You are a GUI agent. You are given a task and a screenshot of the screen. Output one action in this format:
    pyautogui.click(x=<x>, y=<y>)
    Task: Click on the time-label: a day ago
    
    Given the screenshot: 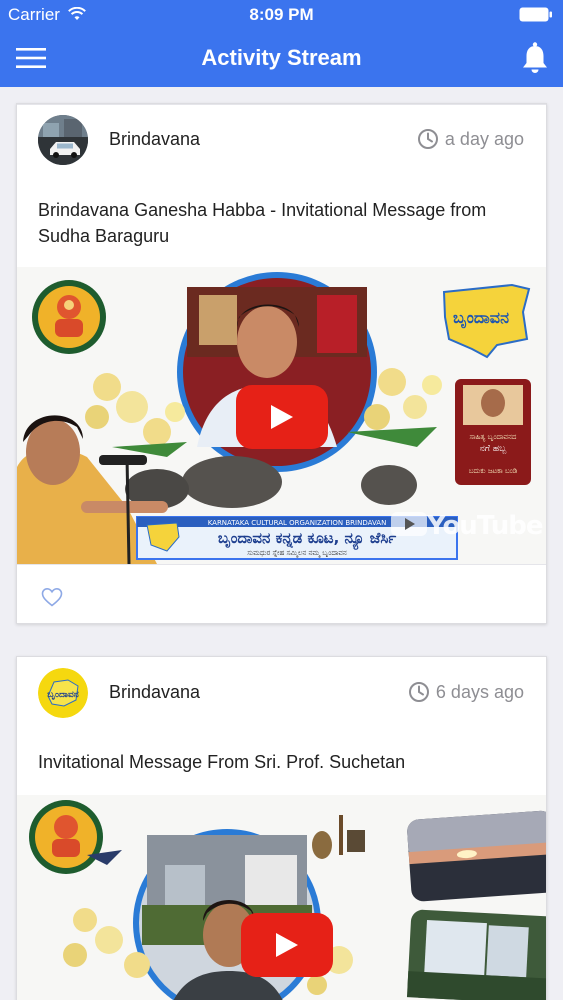 What is the action you would take?
    pyautogui.click(x=484, y=138)
    